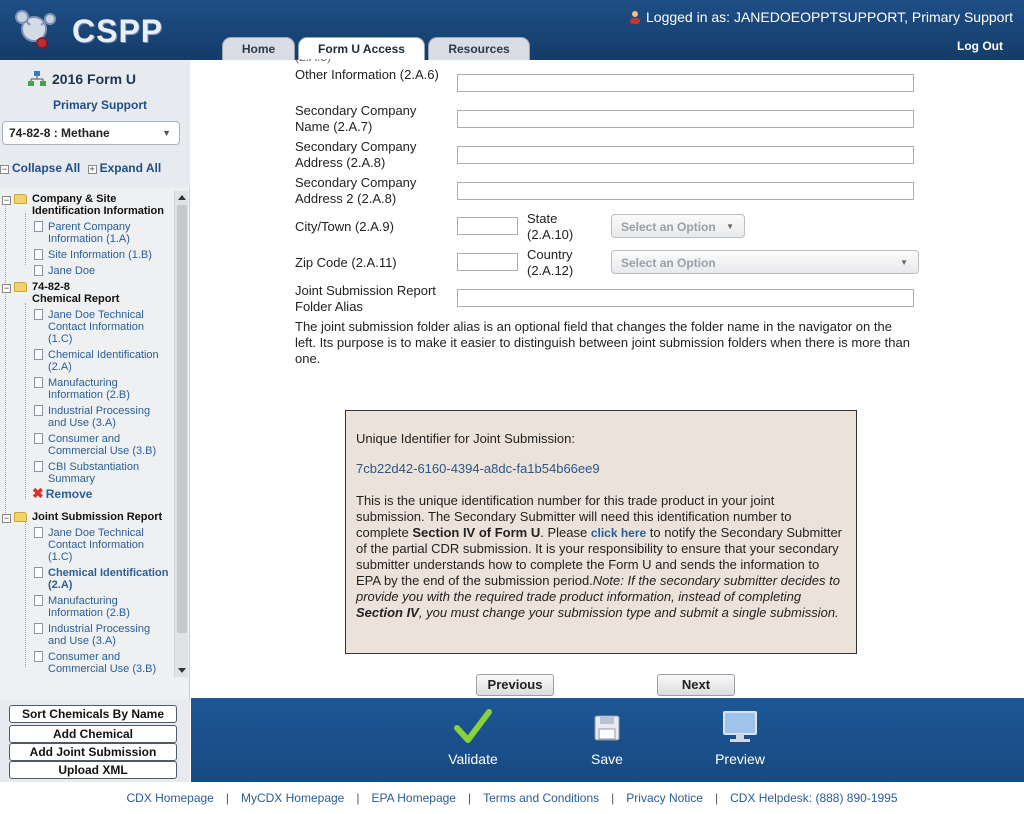 This screenshot has height=814, width=1024. What do you see at coordinates (76, 299) in the screenshot?
I see `chemical-folder-title: Chemical Report` at bounding box center [76, 299].